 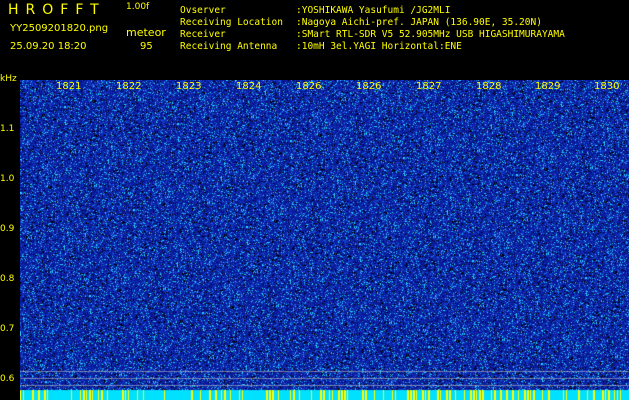 I want to click on meteor-count: 95, so click(x=146, y=46).